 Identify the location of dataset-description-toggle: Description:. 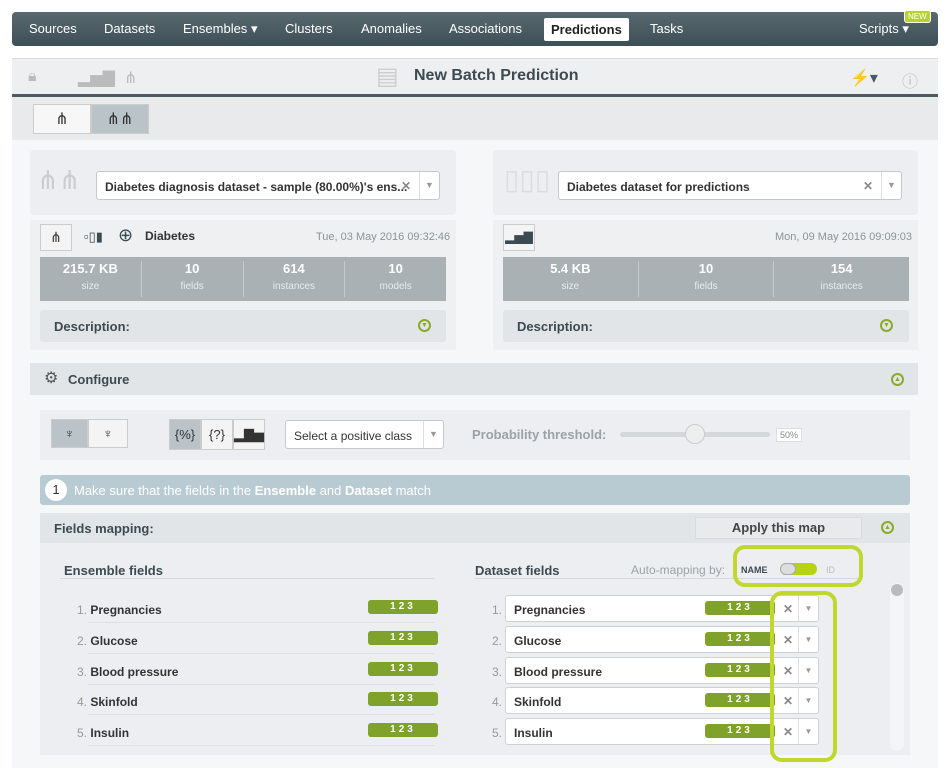
(706, 326).